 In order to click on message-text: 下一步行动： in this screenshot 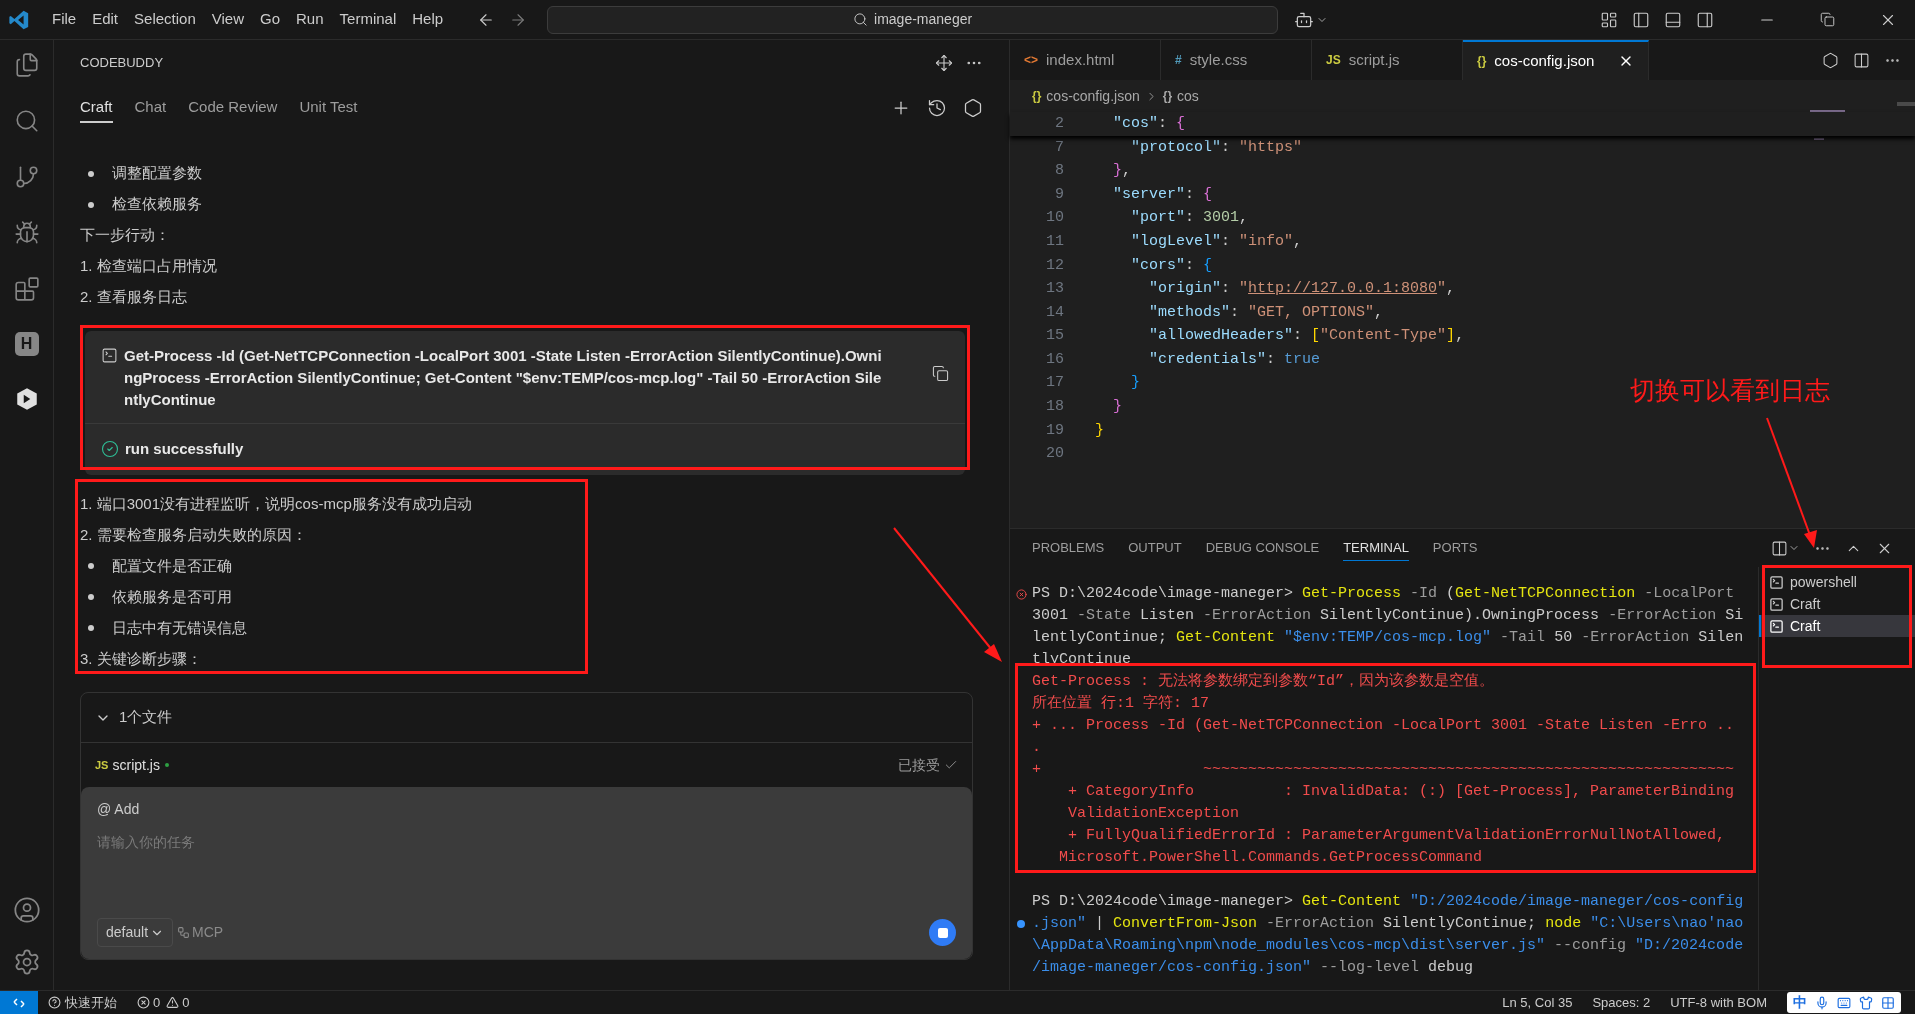, I will do `click(125, 235)`.